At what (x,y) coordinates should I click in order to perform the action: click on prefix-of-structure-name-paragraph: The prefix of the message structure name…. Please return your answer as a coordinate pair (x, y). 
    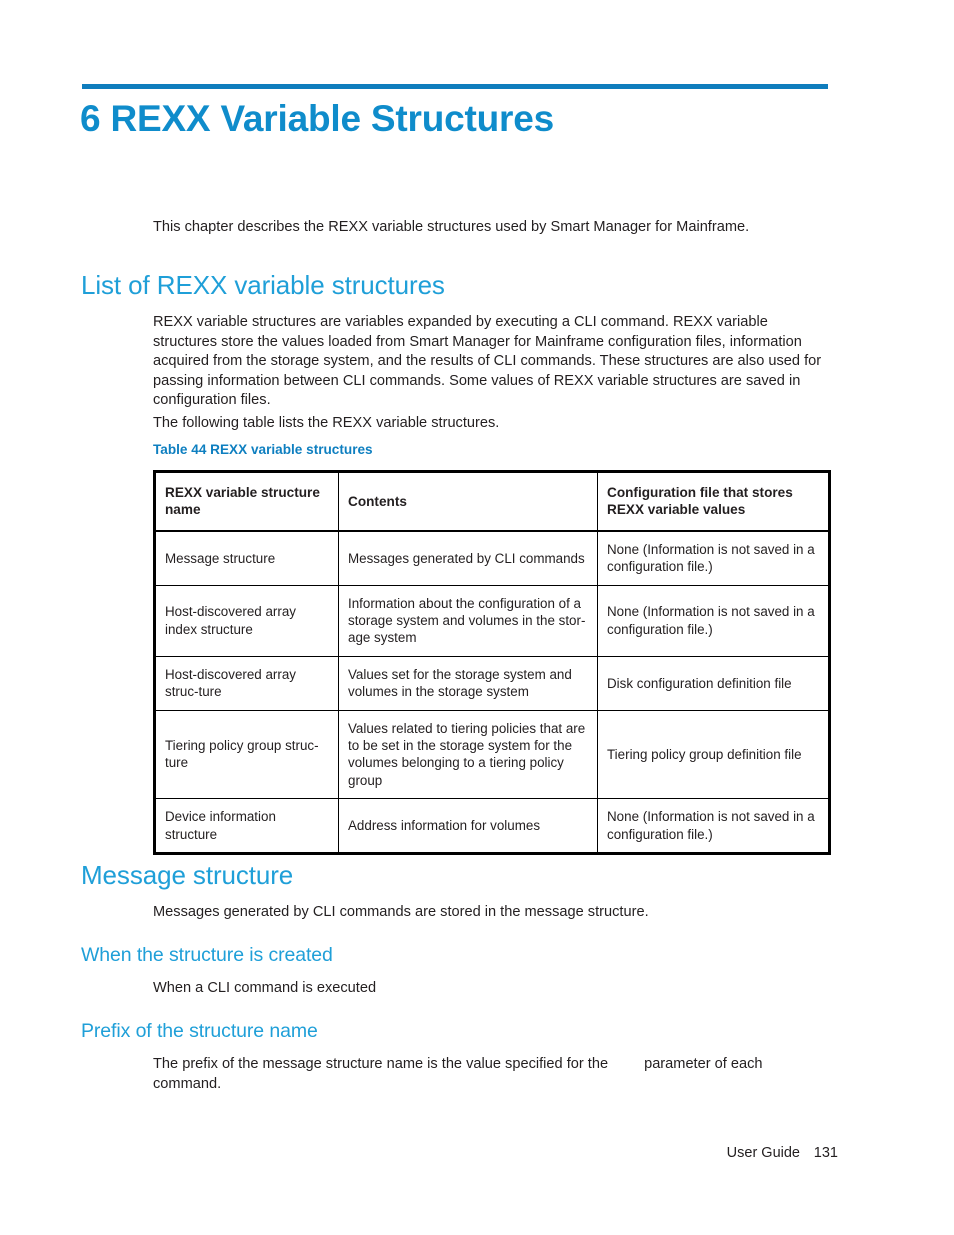
    Looking at the image, I should click on (491, 1074).